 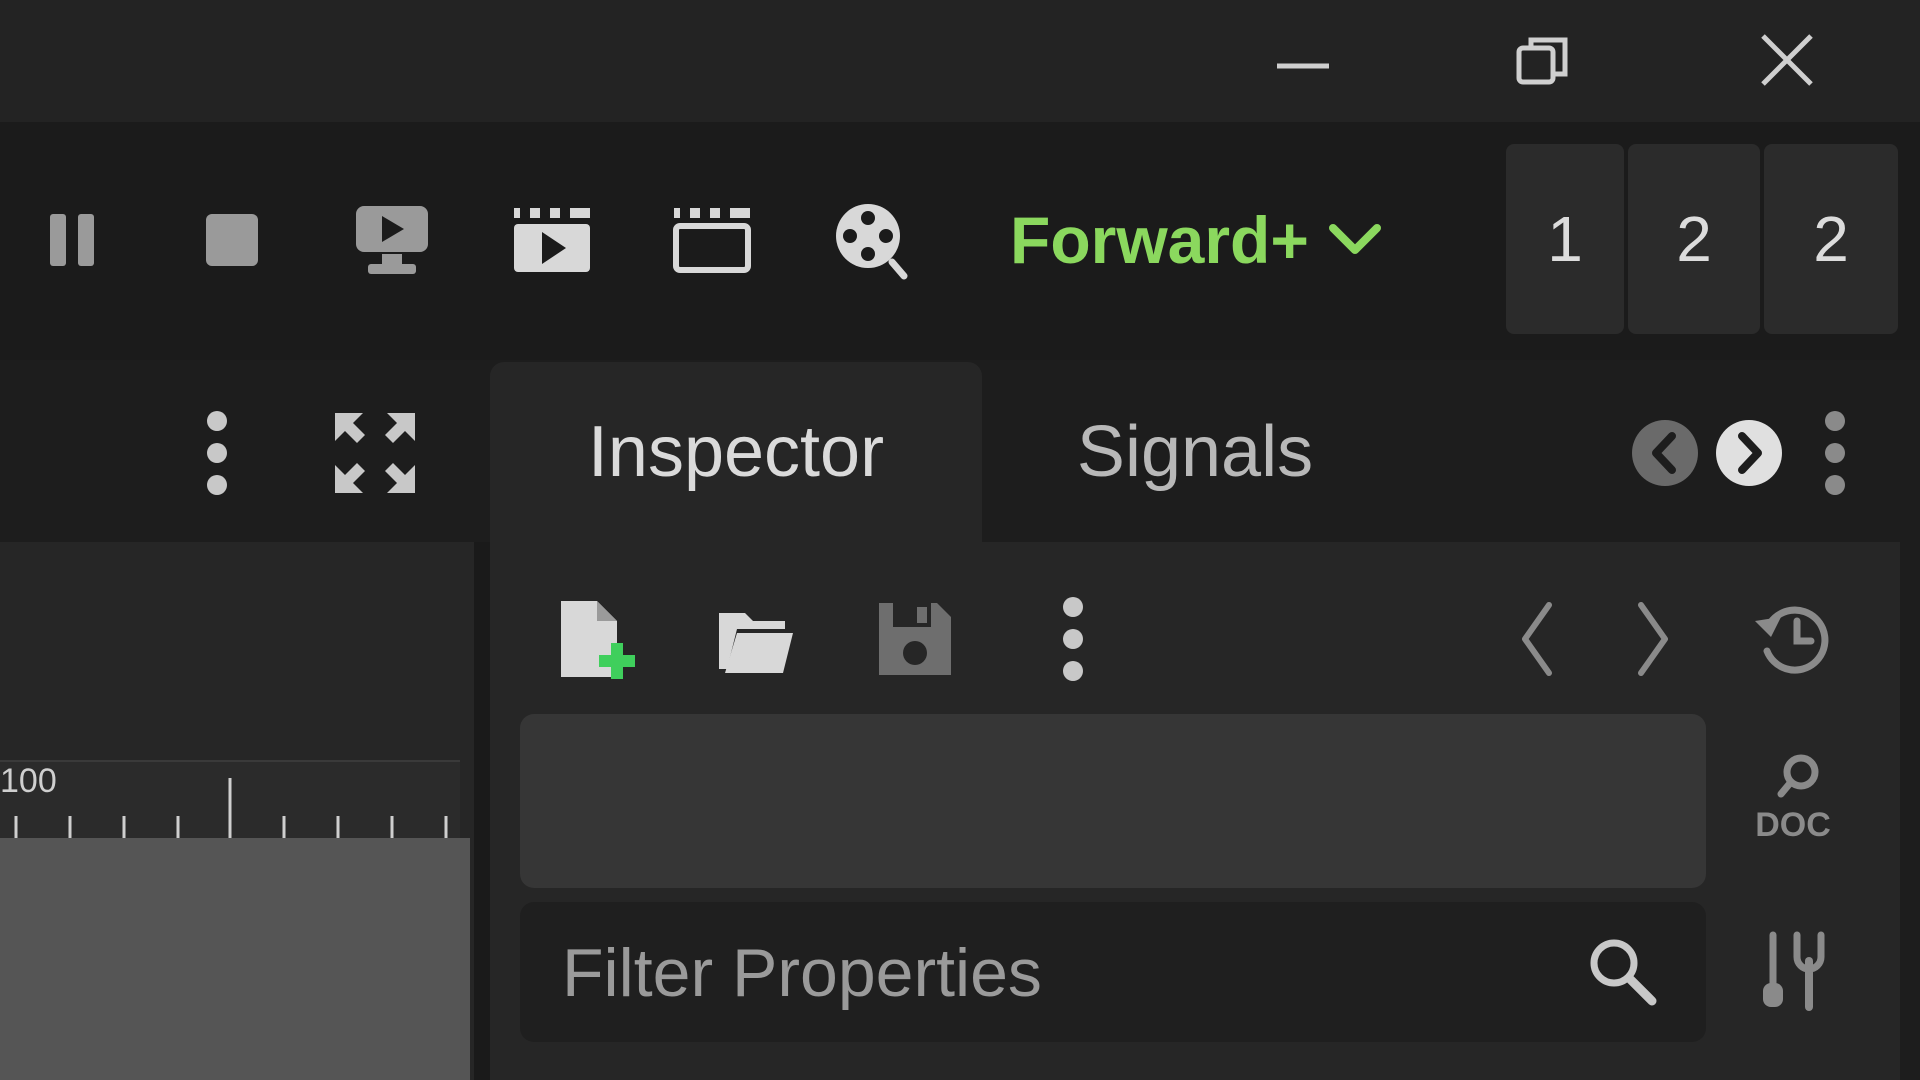 I want to click on remote-debug-icon, so click(x=392, y=240).